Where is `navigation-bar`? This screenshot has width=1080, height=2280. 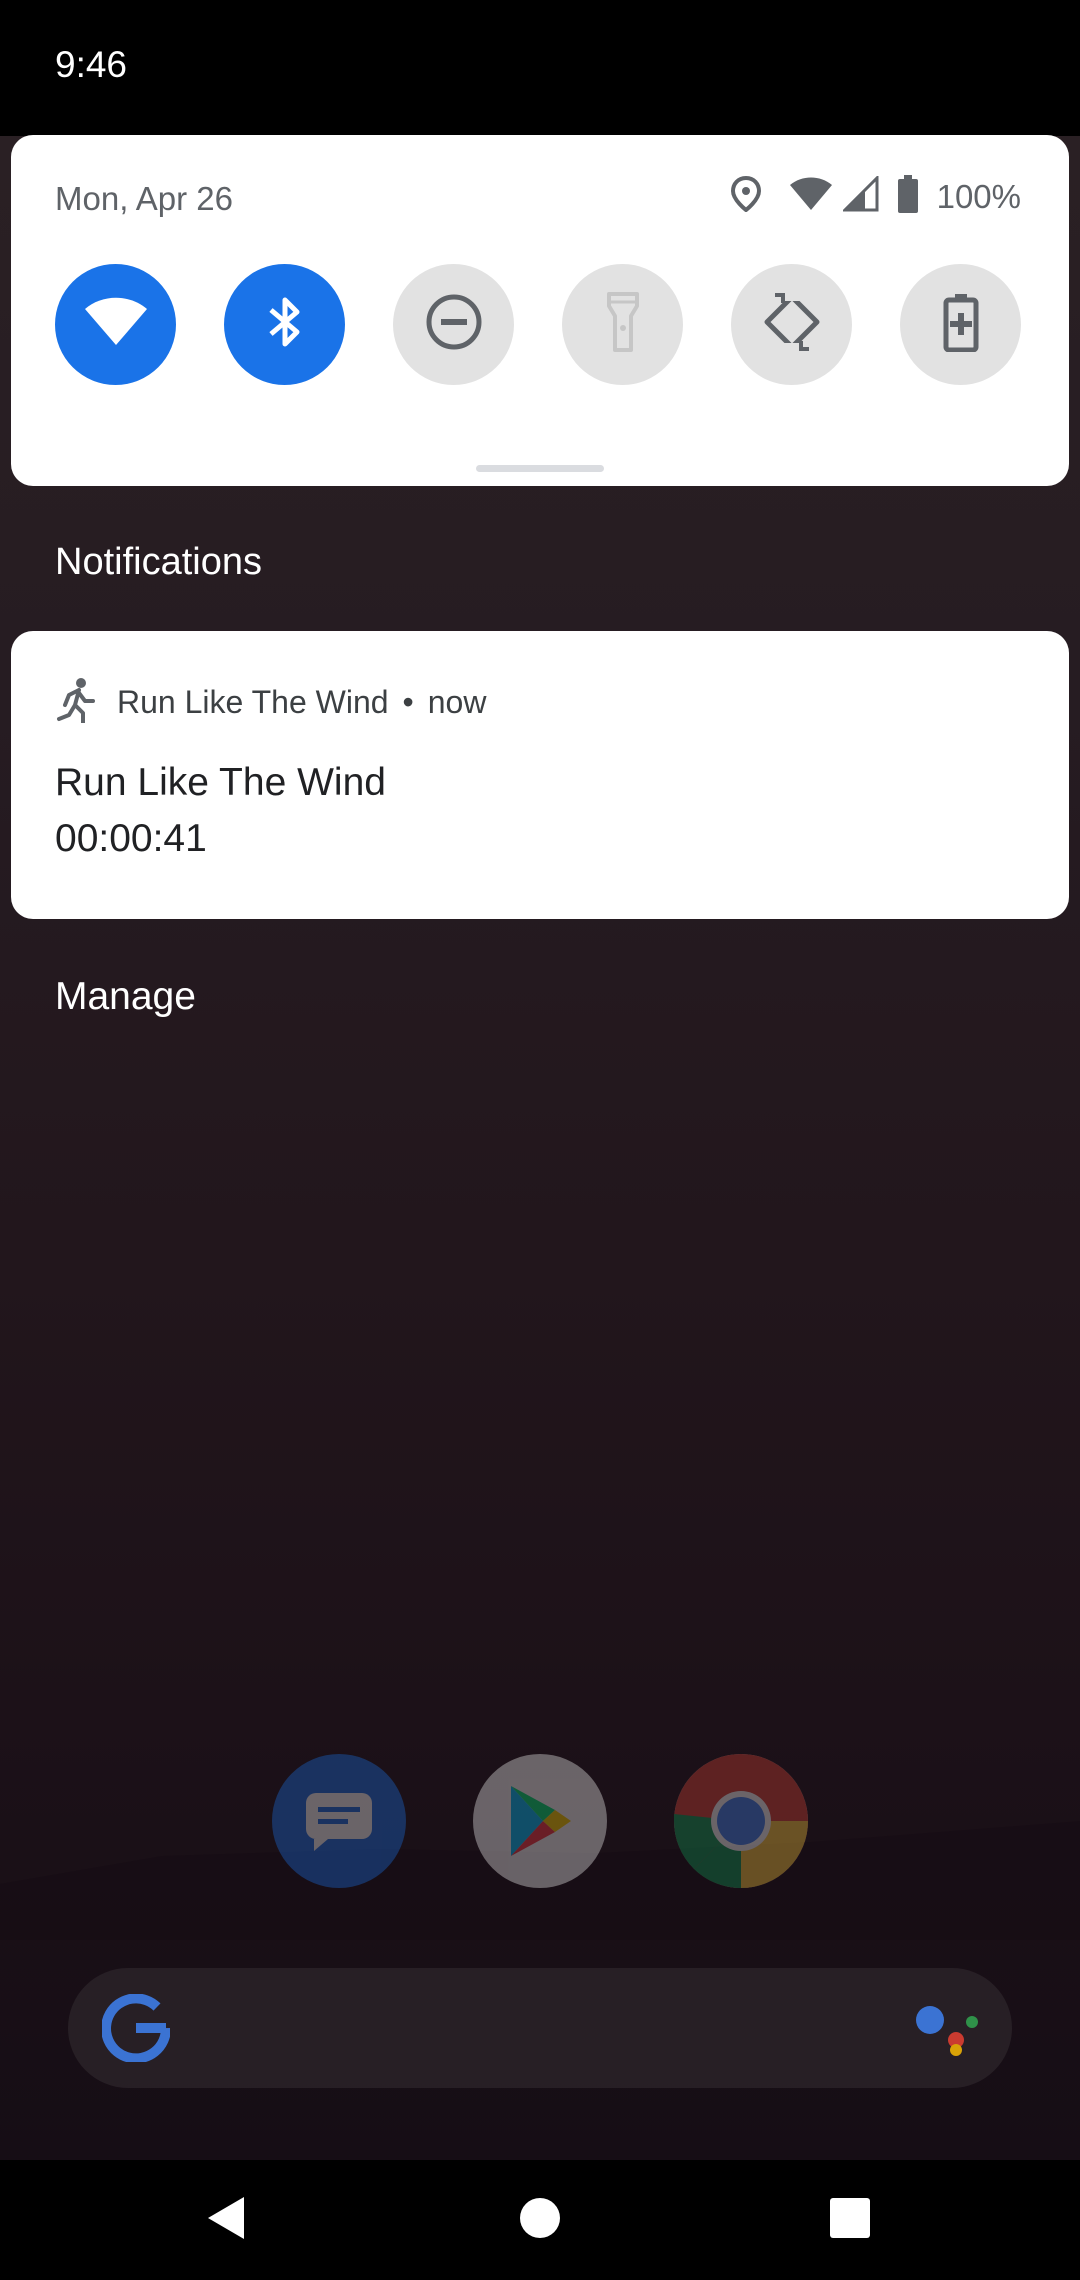
navigation-bar is located at coordinates (540, 2220).